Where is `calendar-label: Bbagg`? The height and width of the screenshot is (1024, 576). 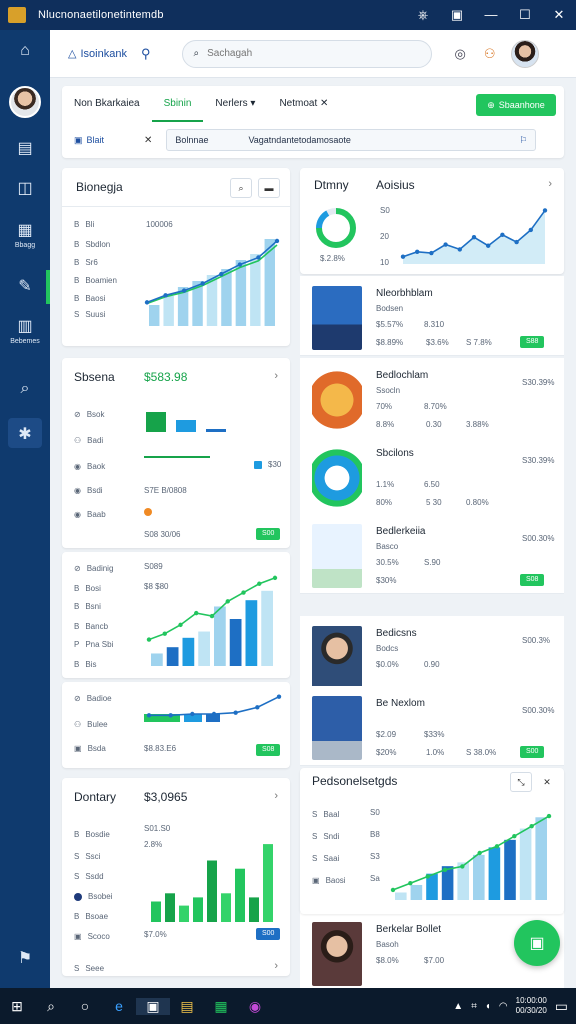 calendar-label: Bbagg is located at coordinates (25, 245).